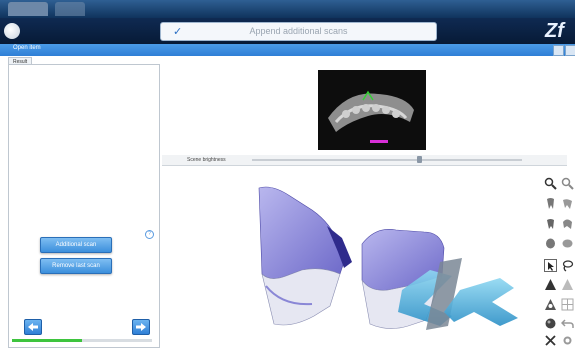  What do you see at coordinates (550, 323) in the screenshot?
I see `sphere-icon` at bounding box center [550, 323].